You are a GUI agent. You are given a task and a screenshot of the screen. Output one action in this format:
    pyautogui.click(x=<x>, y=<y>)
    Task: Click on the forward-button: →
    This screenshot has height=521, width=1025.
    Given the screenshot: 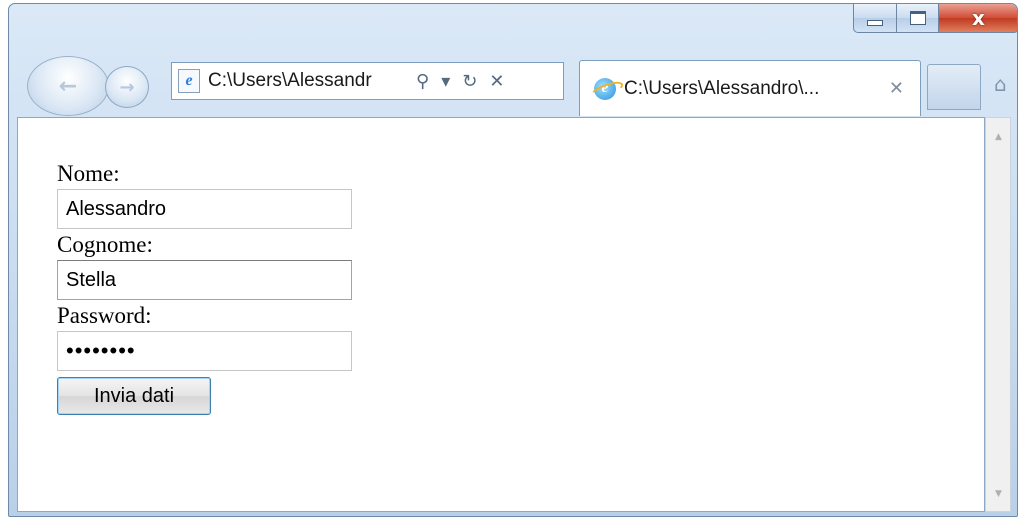 What is the action you would take?
    pyautogui.click(x=127, y=87)
    